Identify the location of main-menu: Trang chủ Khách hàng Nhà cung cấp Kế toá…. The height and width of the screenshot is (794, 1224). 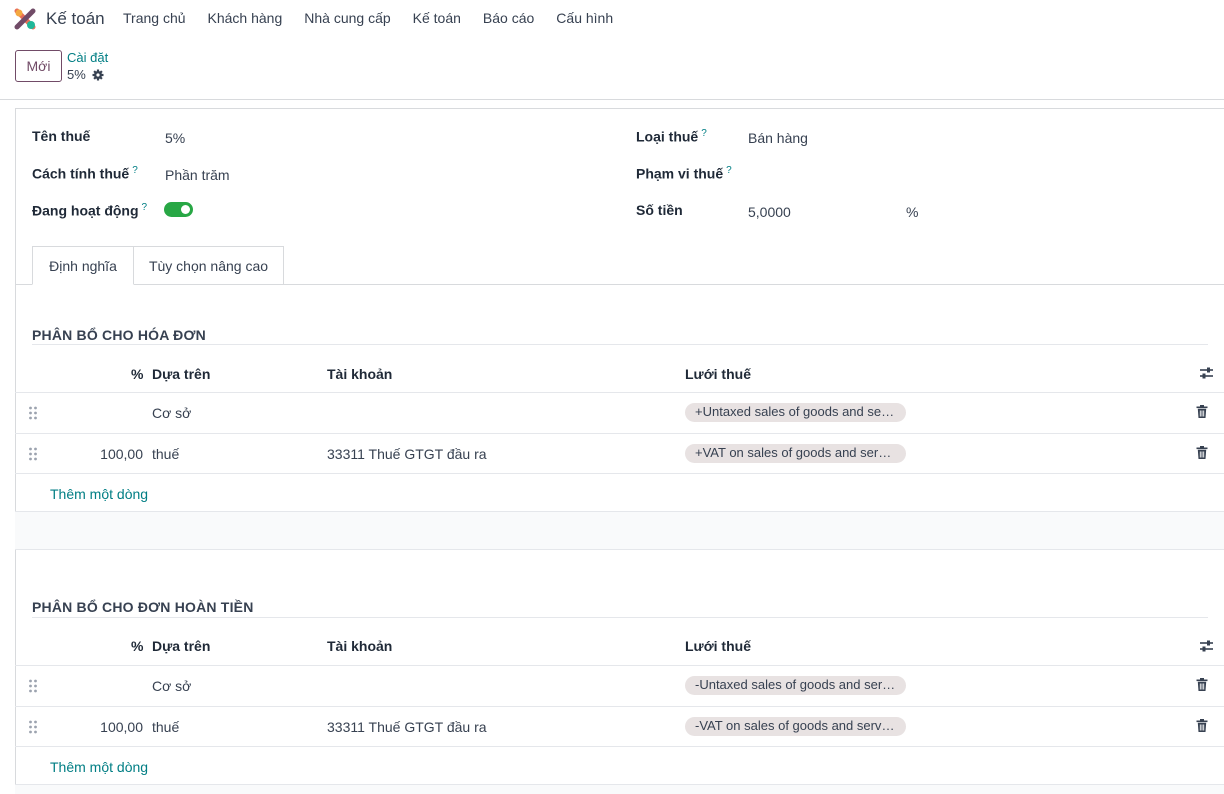
(368, 18).